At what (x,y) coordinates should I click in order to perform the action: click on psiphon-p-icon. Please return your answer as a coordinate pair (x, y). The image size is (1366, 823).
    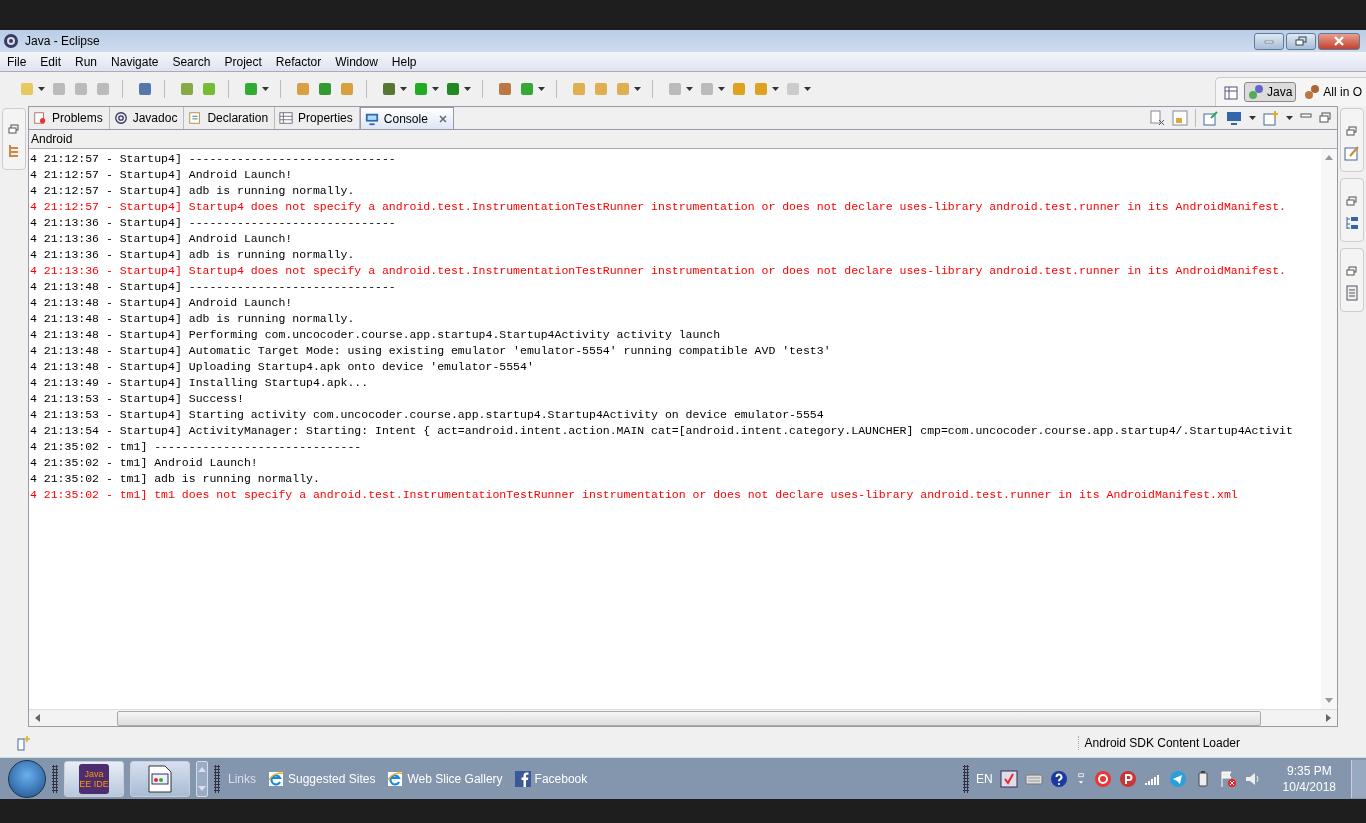
    Looking at the image, I should click on (1127, 778).